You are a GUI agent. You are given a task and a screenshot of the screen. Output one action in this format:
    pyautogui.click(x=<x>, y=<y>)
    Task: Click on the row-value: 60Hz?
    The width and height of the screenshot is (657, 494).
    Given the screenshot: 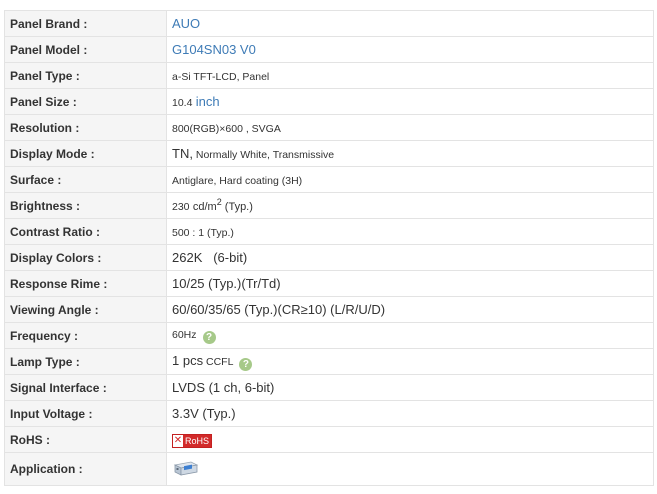 What is the action you would take?
    pyautogui.click(x=410, y=335)
    